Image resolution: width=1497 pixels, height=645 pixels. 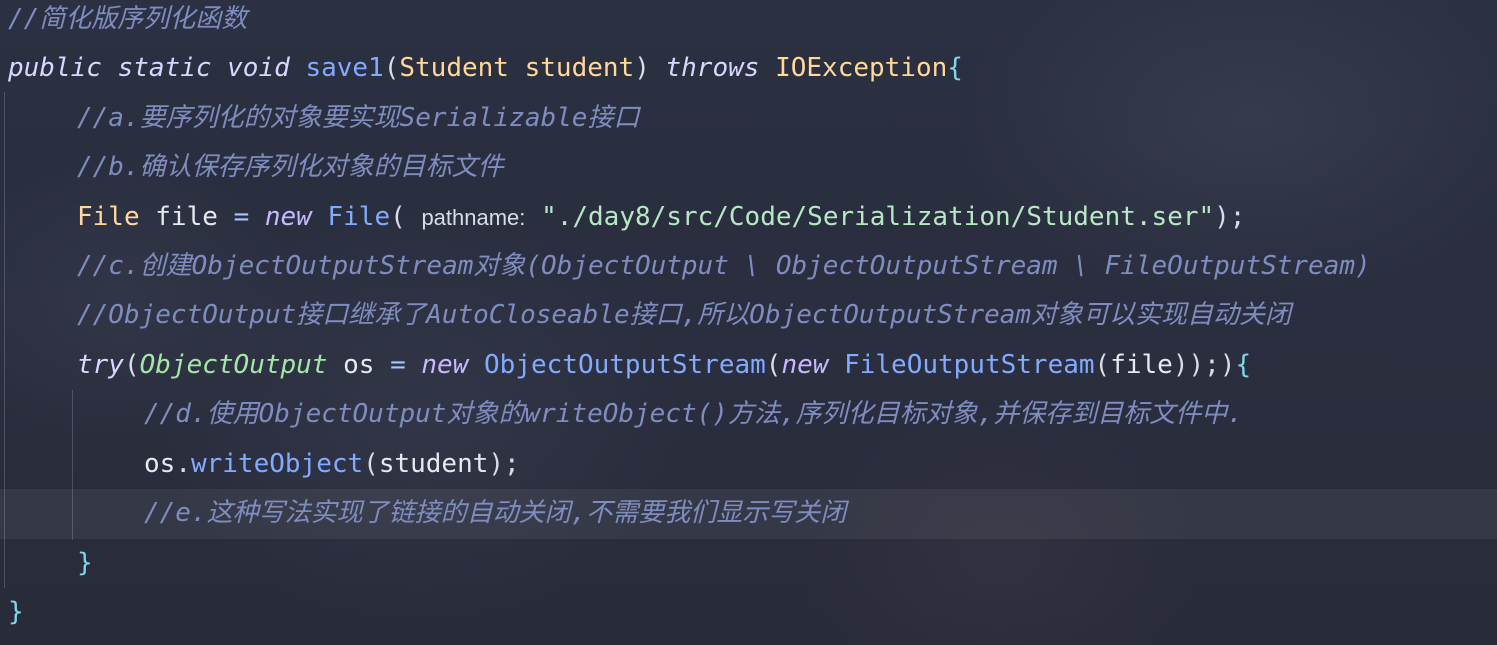 What do you see at coordinates (495, 513) in the screenshot?
I see `comment: //e.这种写法实现了链接的自动关闭,不需要我们显示写关闭` at bounding box center [495, 513].